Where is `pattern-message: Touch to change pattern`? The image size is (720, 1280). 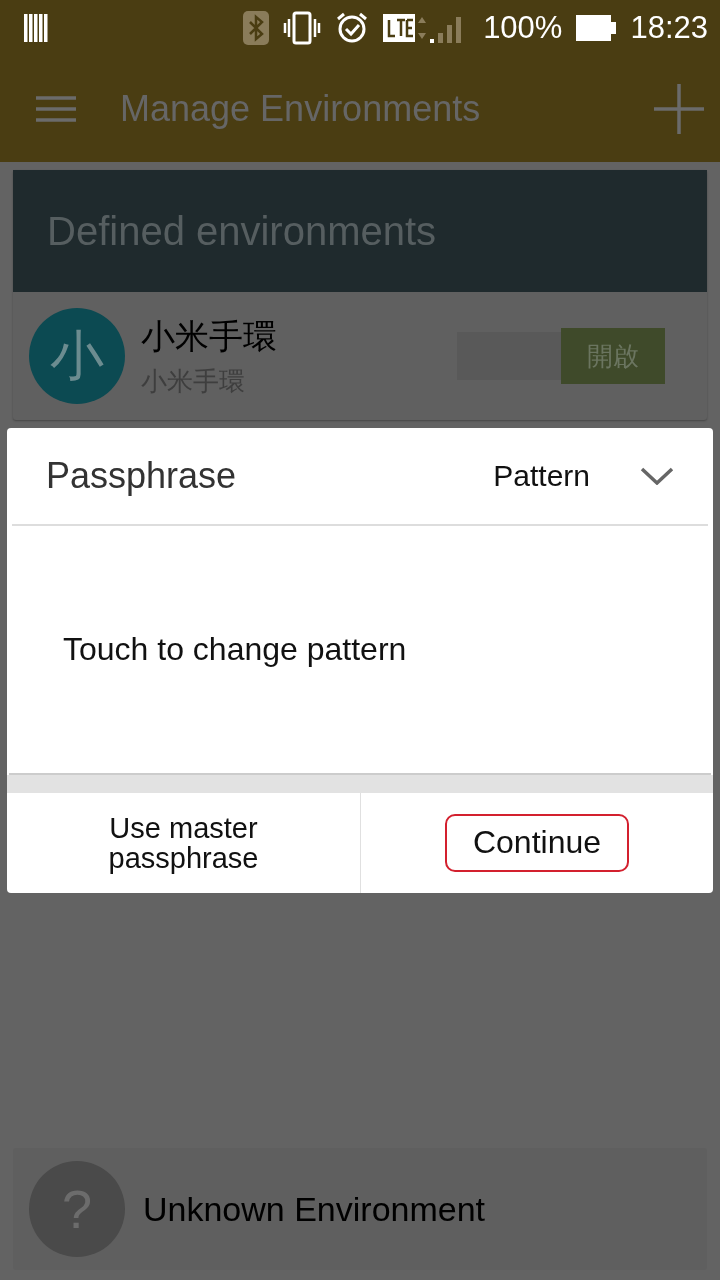
pattern-message: Touch to change pattern is located at coordinates (235, 649).